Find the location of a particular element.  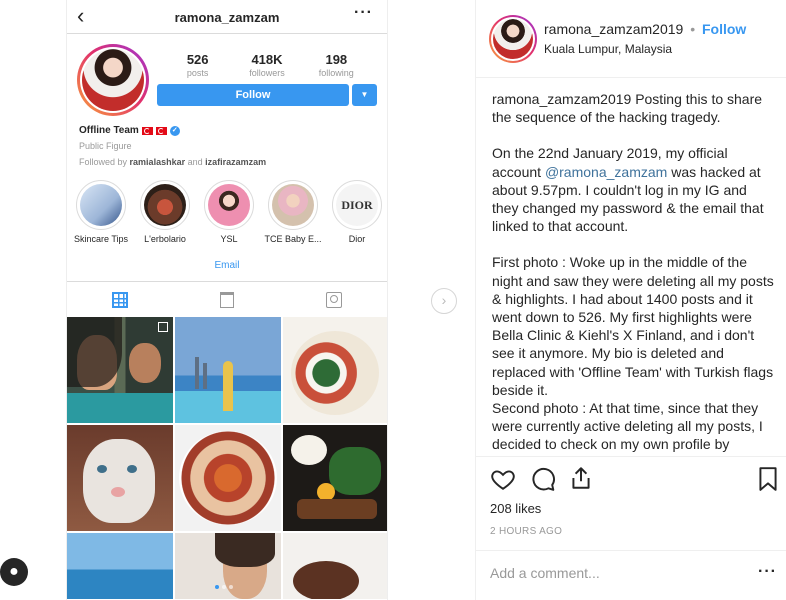

tagged-icon is located at coordinates (333, 299).